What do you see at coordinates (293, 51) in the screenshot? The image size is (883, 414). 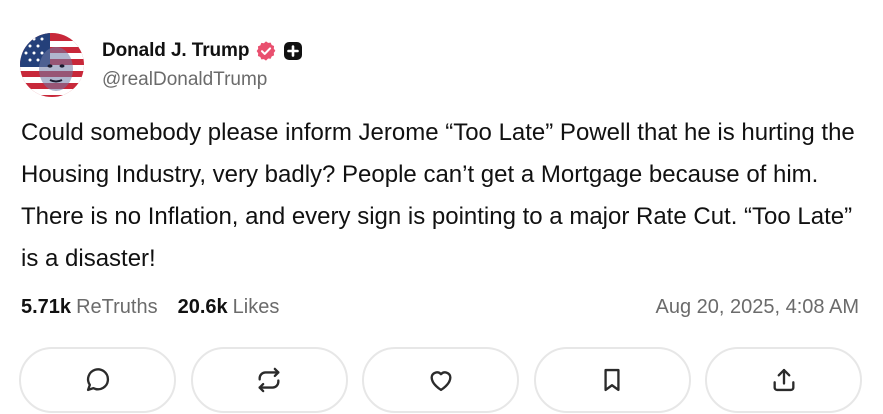 I see `plus-badge-icon` at bounding box center [293, 51].